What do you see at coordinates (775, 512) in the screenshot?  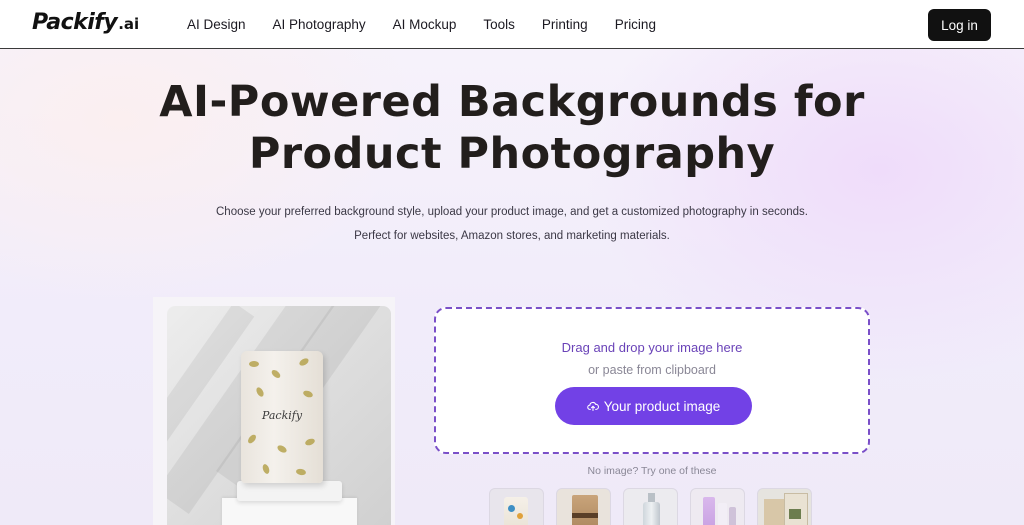 I see `sample-box` at bounding box center [775, 512].